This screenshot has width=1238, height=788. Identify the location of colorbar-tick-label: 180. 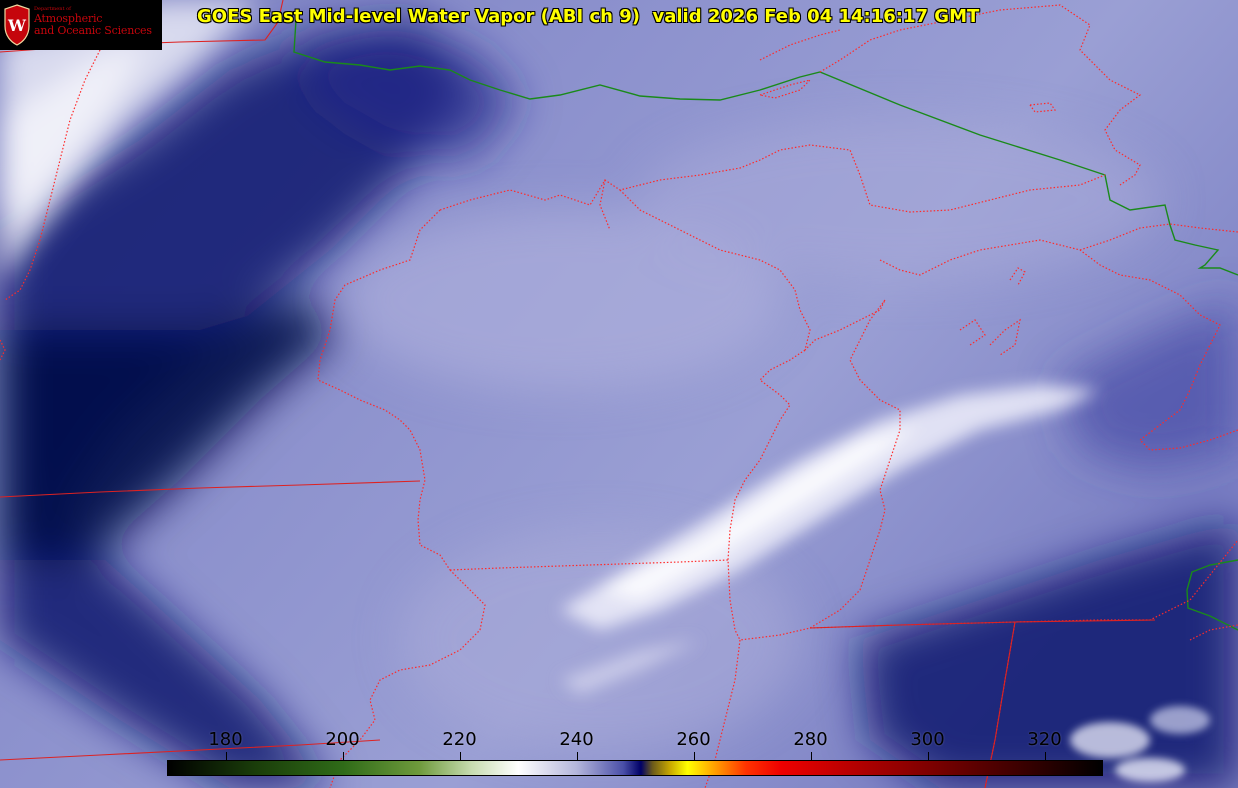
(225, 739).